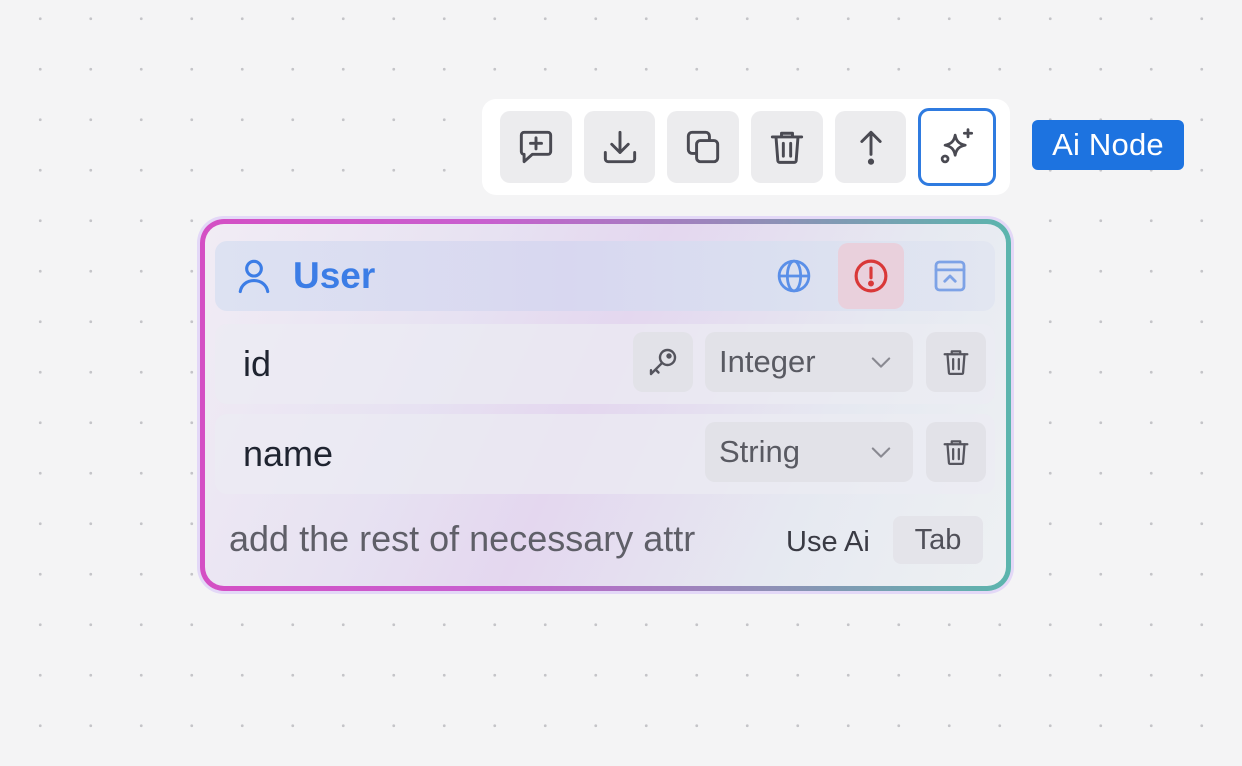 This screenshot has width=1242, height=766. I want to click on download-icon, so click(619, 147).